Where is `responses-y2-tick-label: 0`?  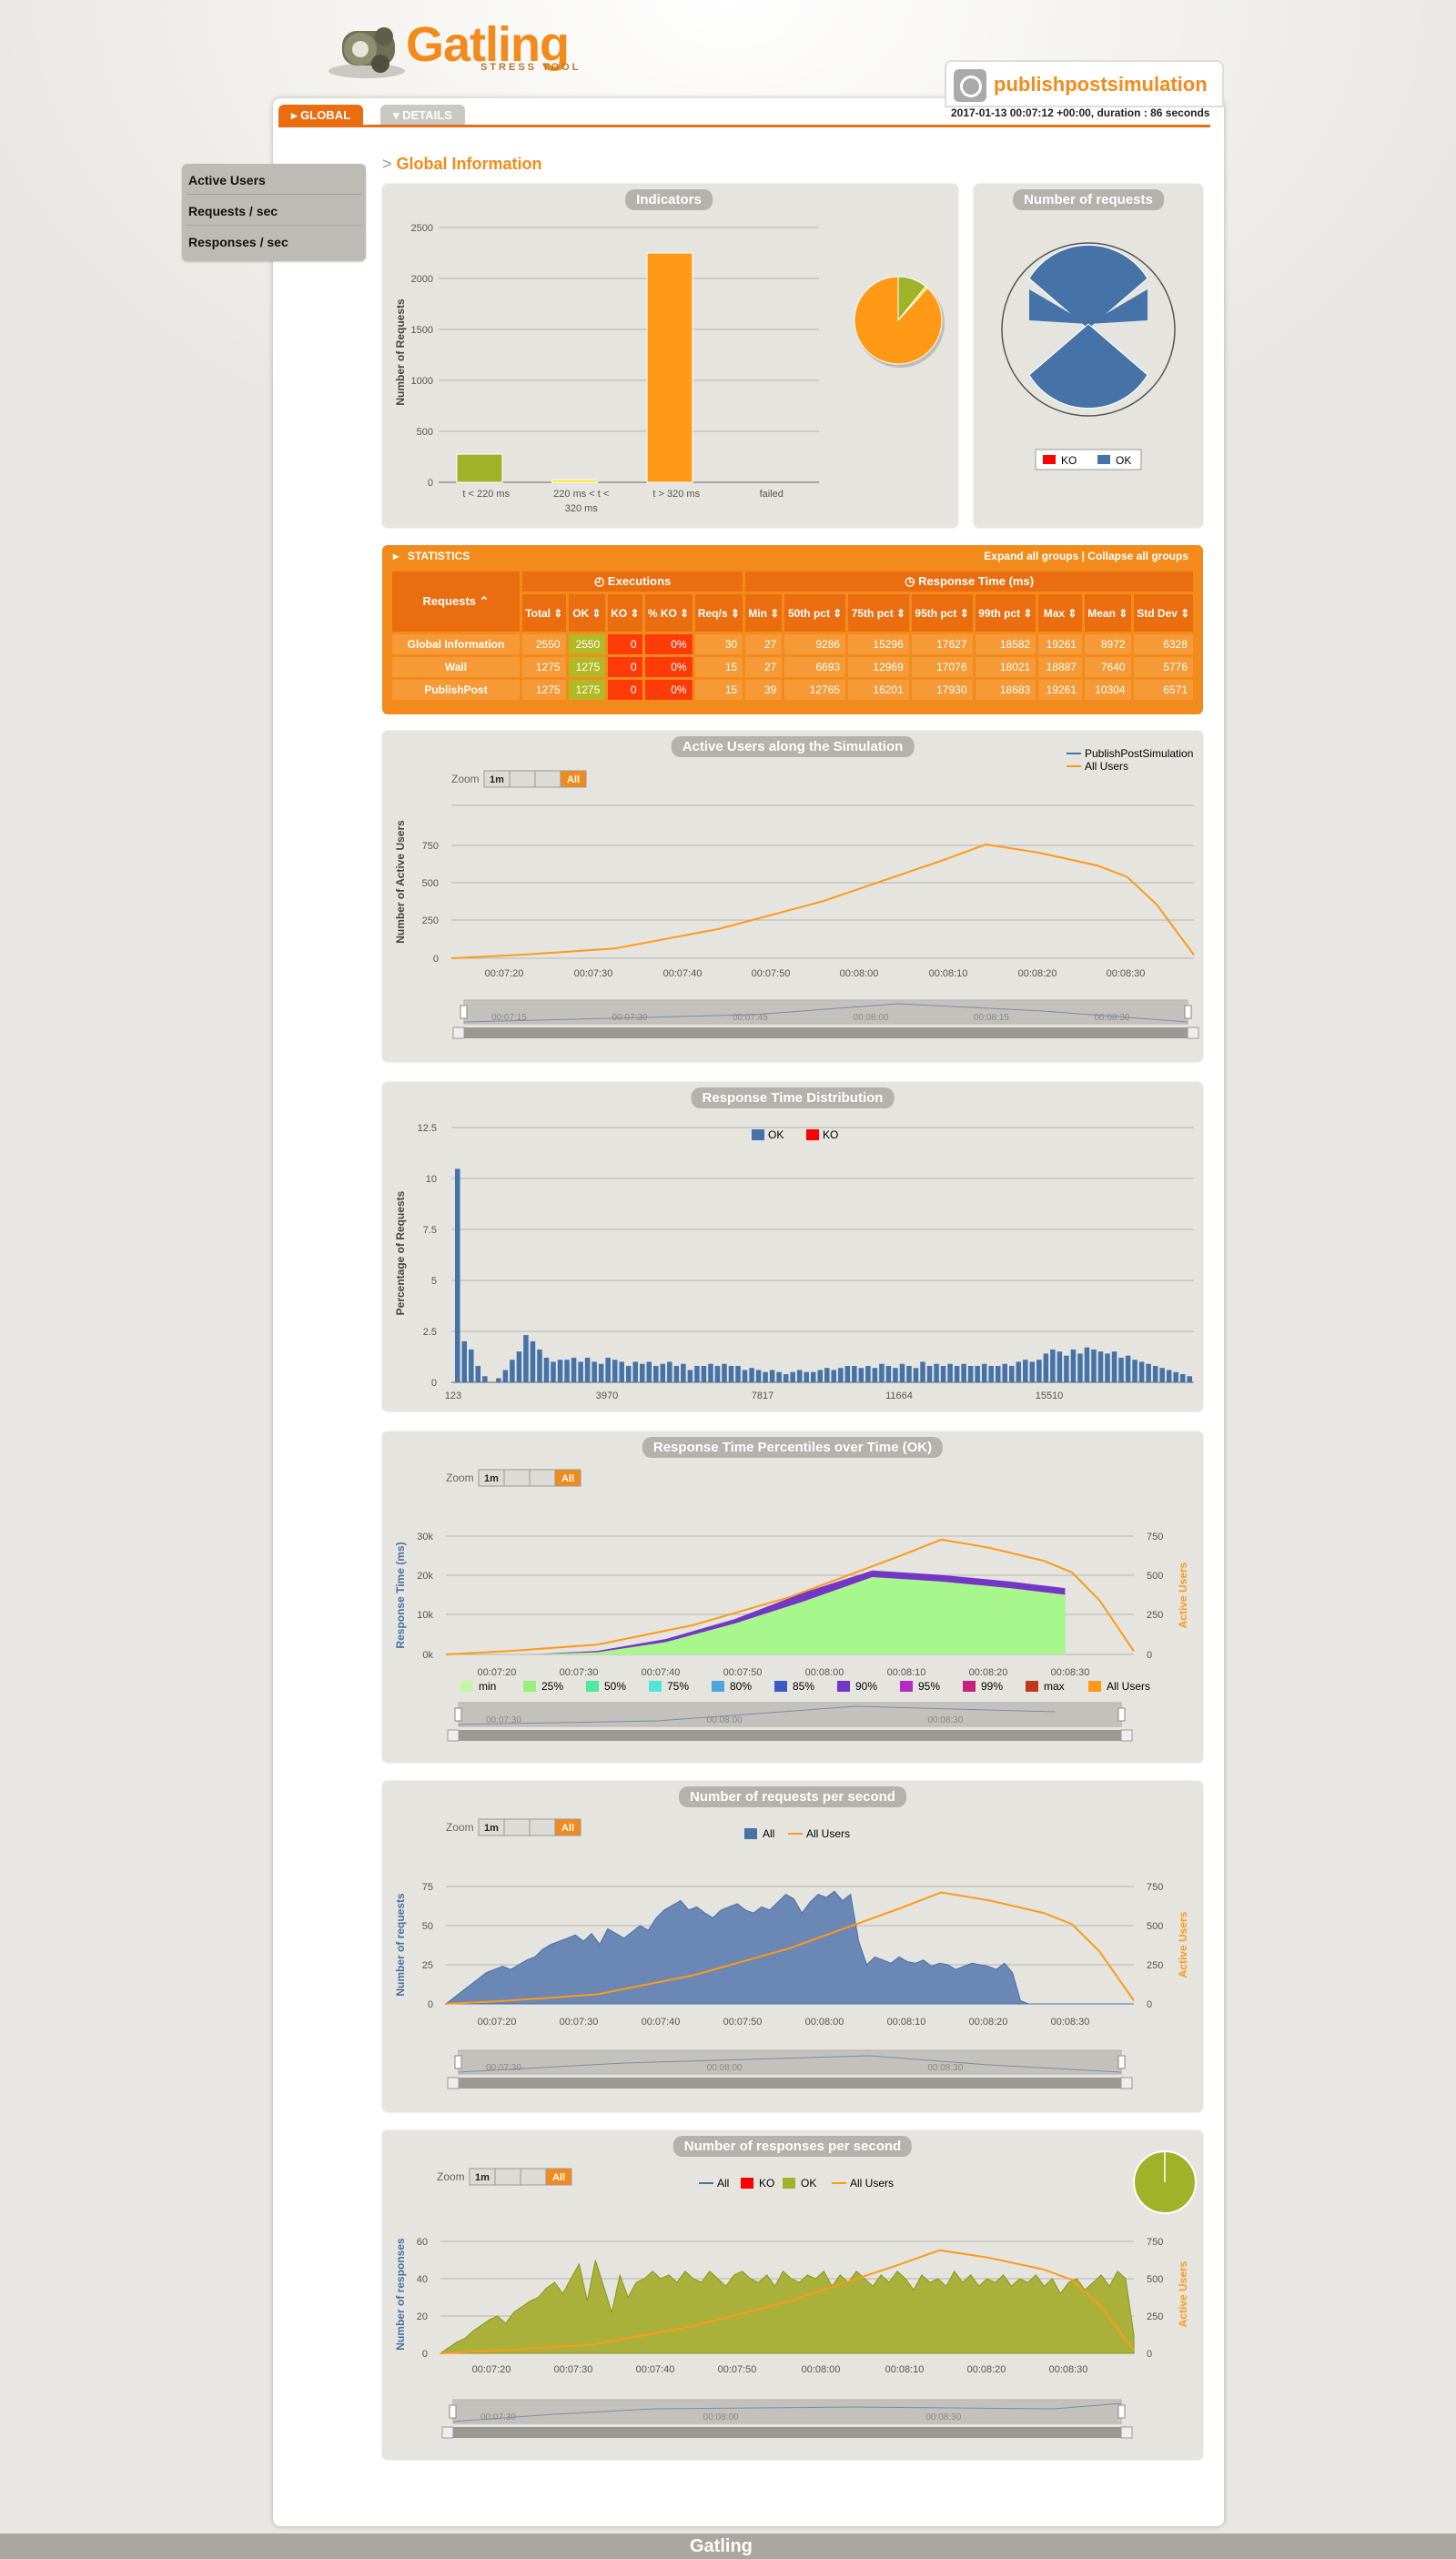 responses-y2-tick-label: 0 is located at coordinates (1149, 2354).